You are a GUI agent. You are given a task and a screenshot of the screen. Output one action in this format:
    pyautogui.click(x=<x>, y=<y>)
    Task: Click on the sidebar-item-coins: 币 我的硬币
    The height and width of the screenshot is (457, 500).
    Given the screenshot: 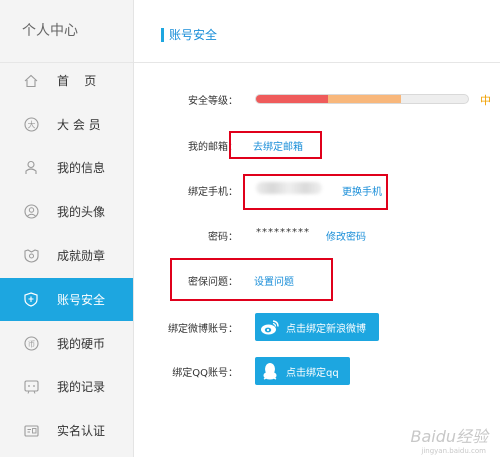 What is the action you would take?
    pyautogui.click(x=66, y=343)
    